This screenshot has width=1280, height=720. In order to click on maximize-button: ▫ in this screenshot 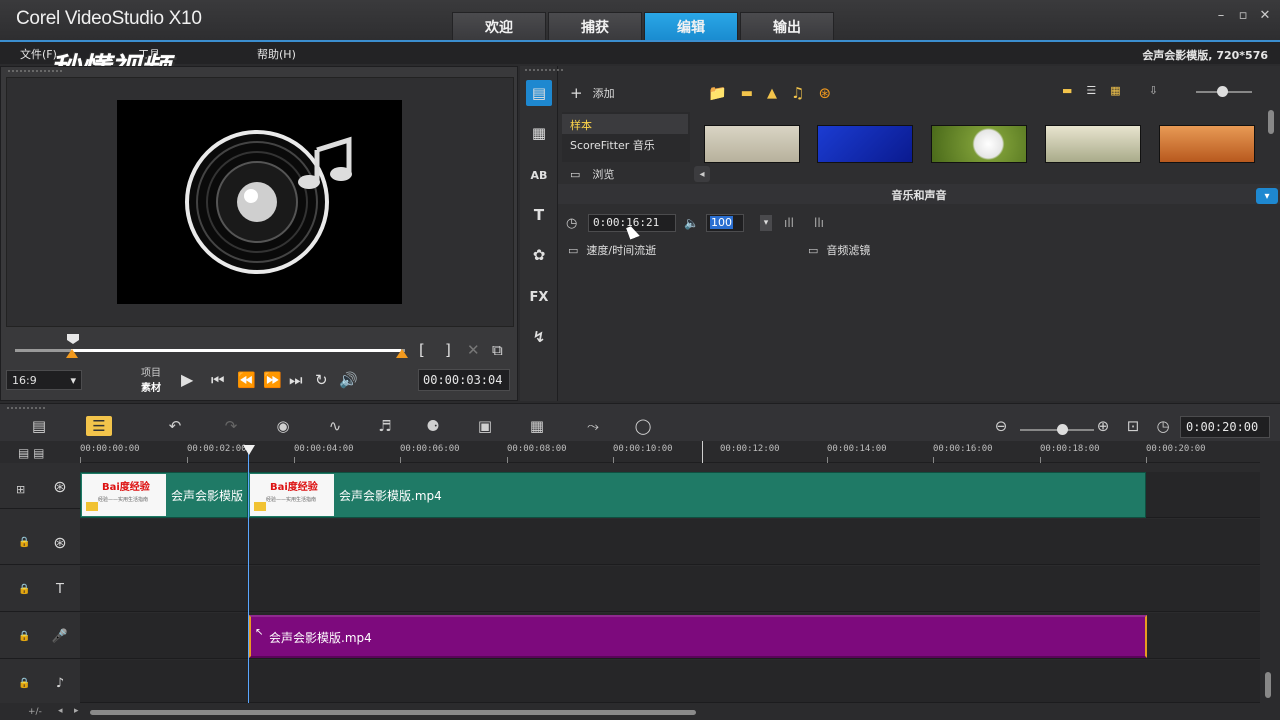, I will do `click(1243, 15)`.